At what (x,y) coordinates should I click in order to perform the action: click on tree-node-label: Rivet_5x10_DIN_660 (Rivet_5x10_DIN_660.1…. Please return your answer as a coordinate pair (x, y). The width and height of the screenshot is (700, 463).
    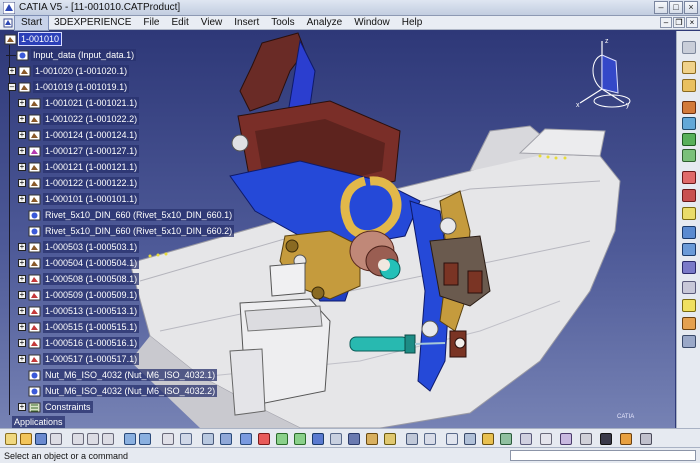
    Looking at the image, I should click on (139, 215).